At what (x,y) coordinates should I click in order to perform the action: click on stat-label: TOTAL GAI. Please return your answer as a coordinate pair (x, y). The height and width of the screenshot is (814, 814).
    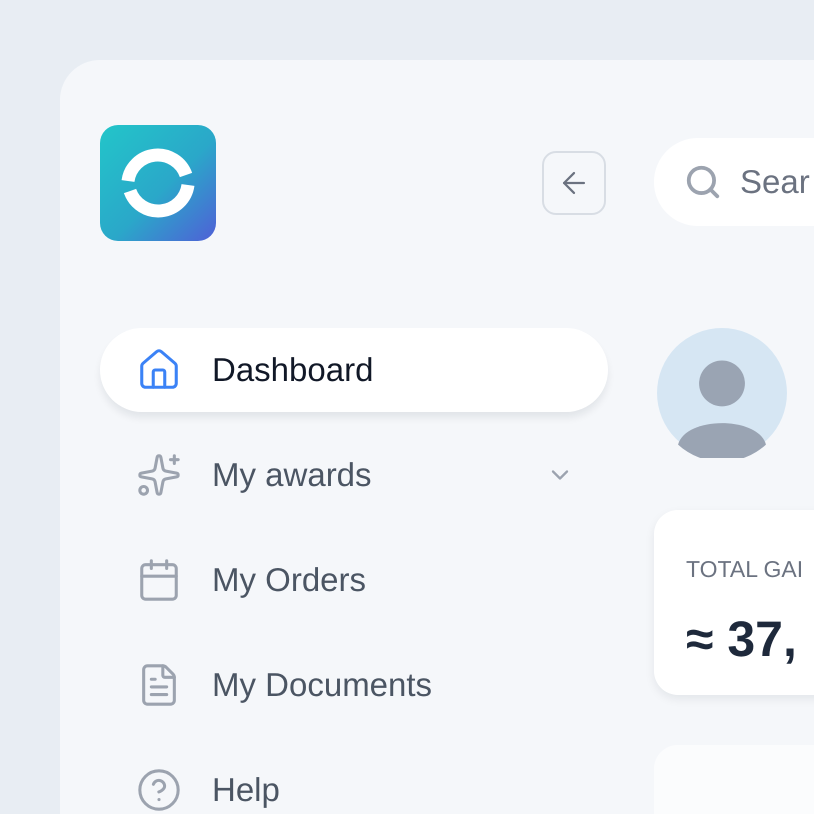
    Looking at the image, I should click on (745, 569).